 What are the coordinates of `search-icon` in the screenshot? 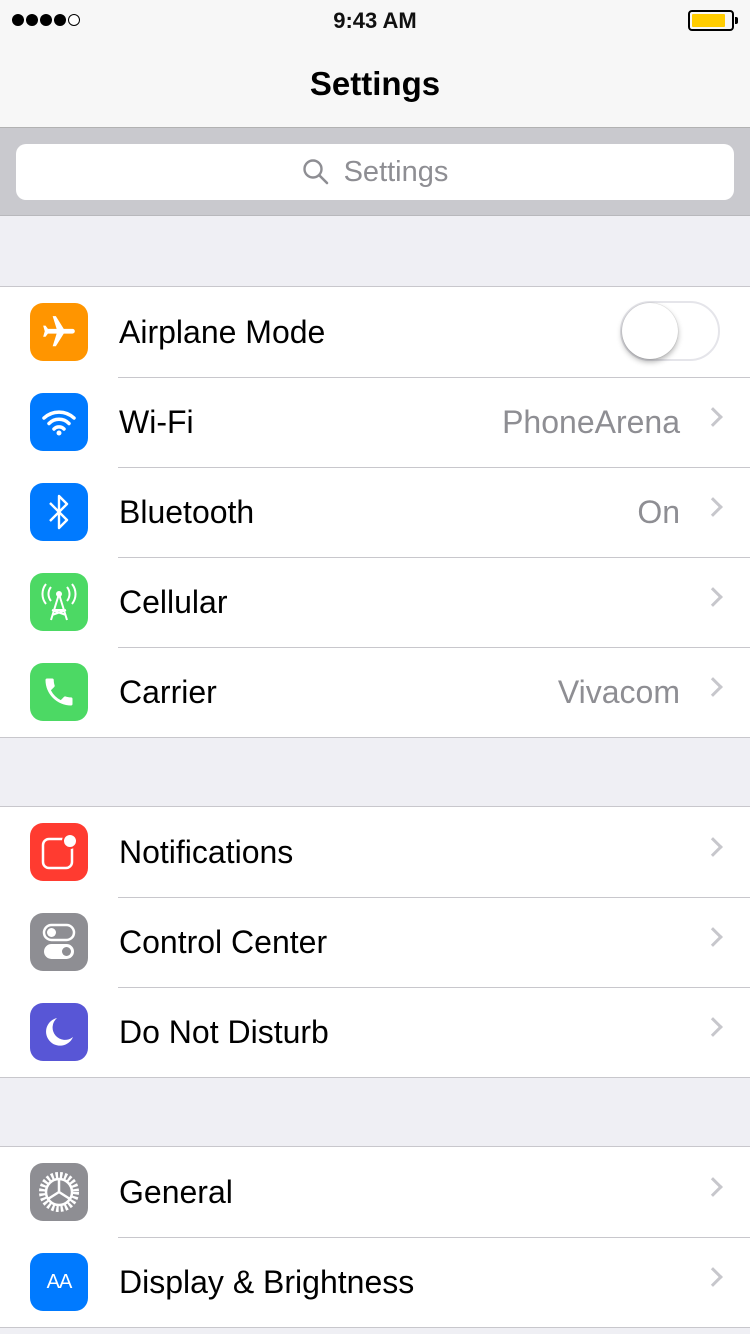 It's located at (315, 172).